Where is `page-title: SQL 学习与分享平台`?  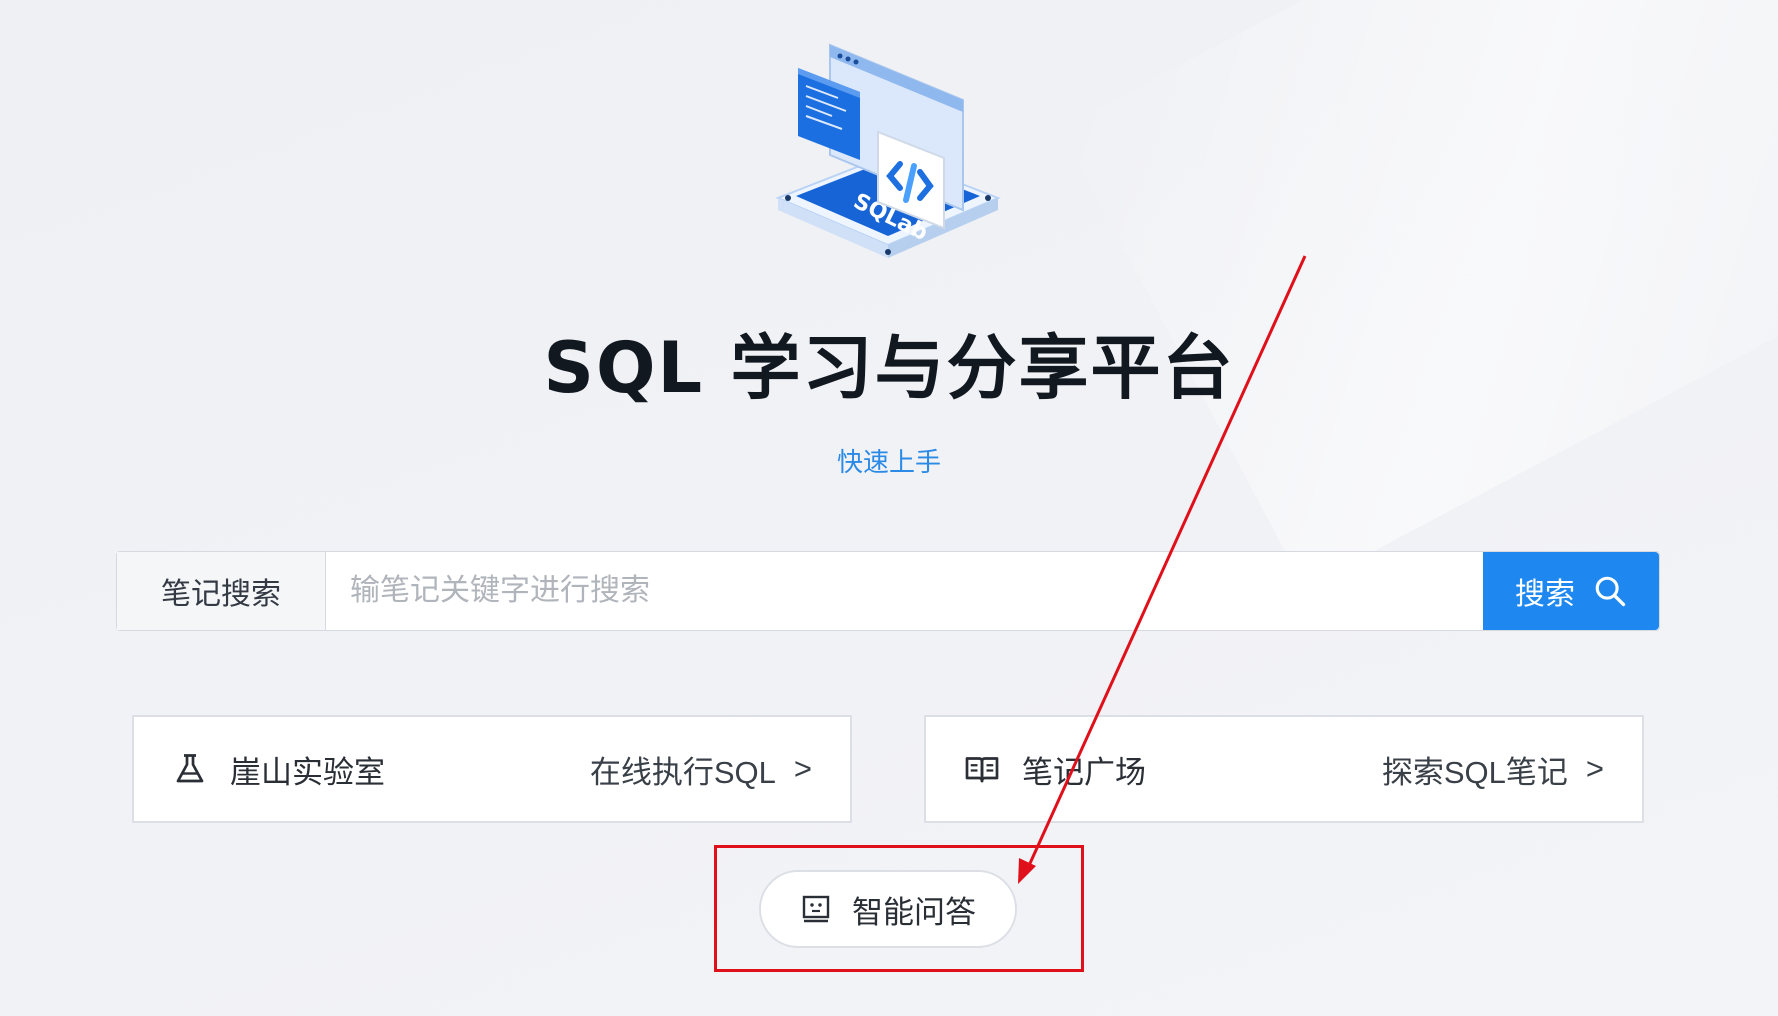 page-title: SQL 学习与分享平台 is located at coordinates (889, 368).